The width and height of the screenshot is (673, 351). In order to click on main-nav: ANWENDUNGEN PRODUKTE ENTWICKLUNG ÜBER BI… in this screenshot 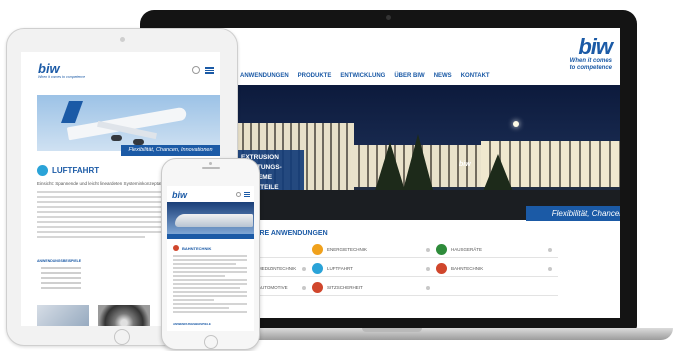, I will do `click(365, 76)`.